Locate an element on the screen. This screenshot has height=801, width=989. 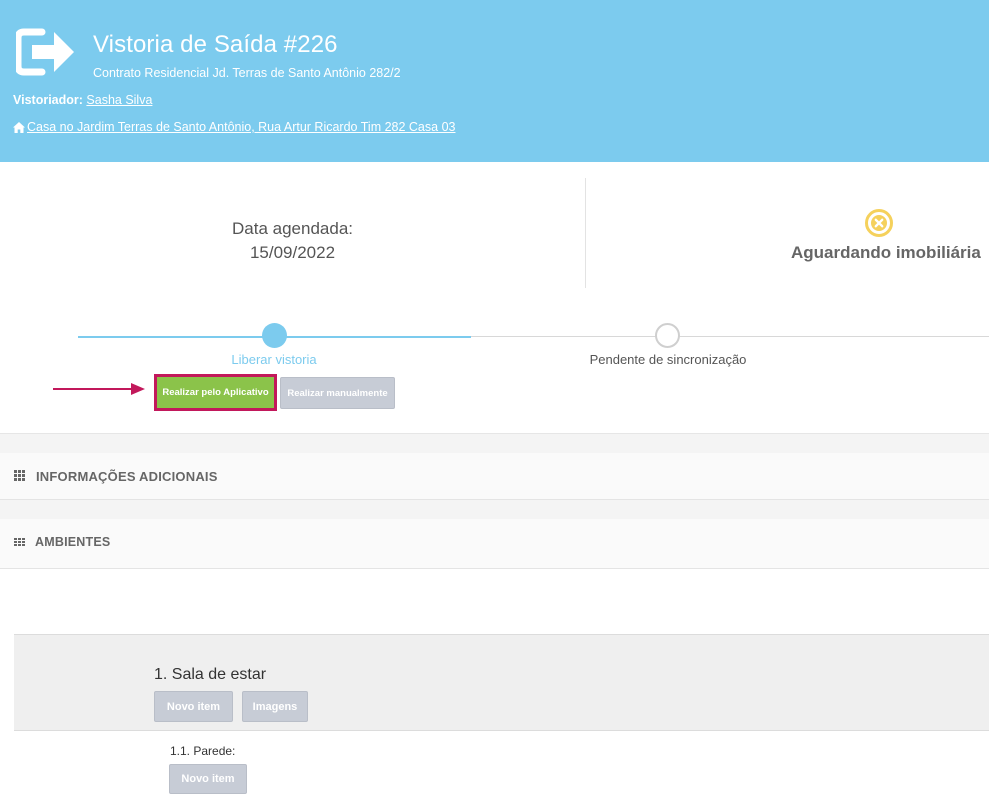
th-small-icon is located at coordinates (19, 542).